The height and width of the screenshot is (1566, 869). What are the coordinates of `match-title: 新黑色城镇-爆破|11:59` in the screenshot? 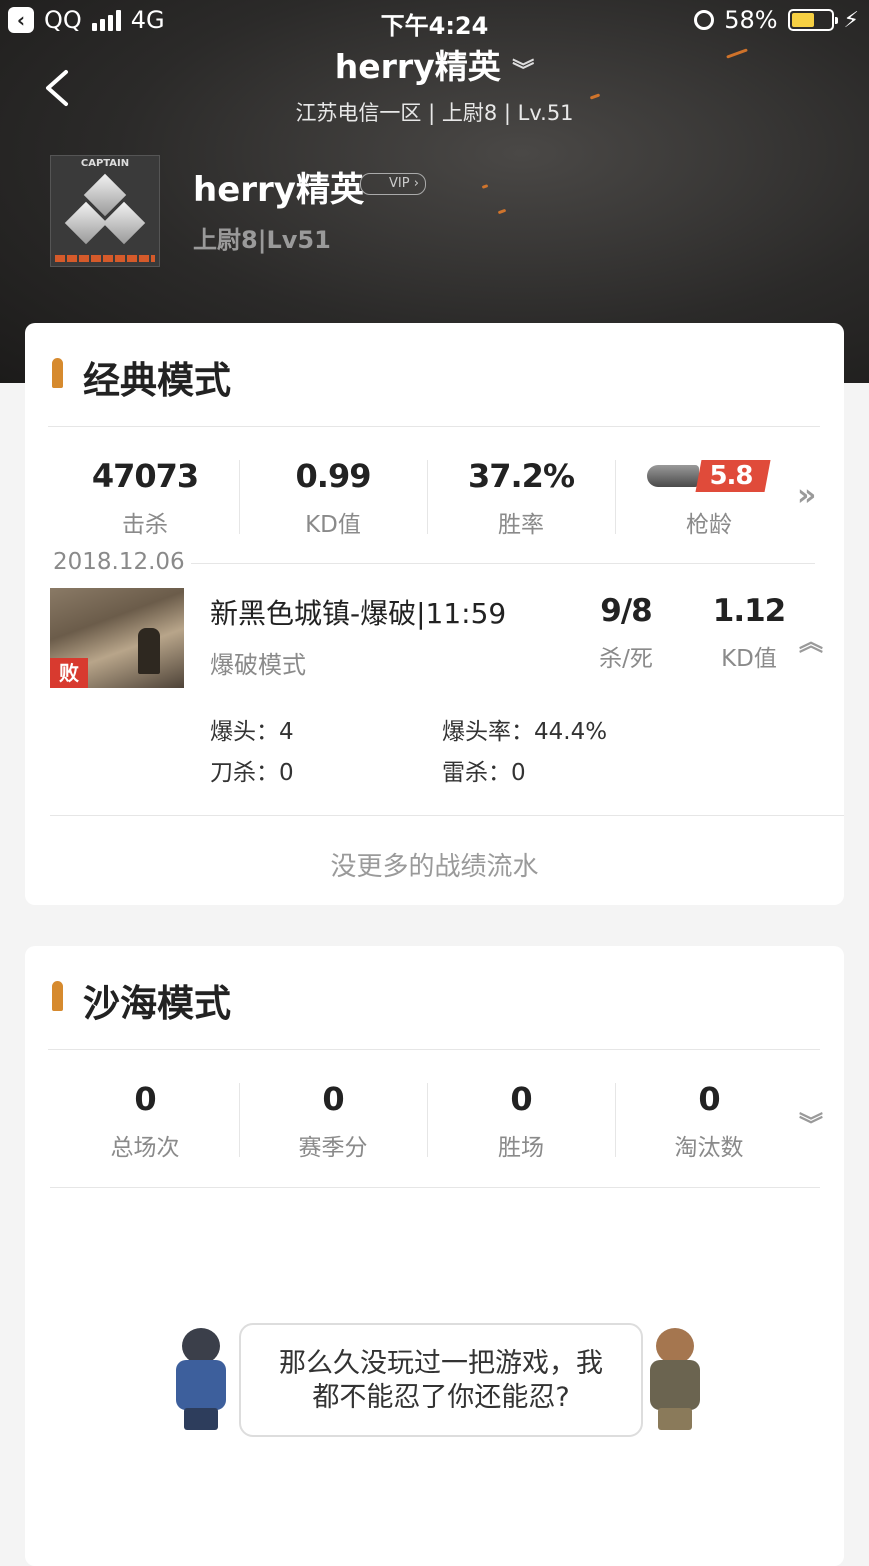 It's located at (358, 613).